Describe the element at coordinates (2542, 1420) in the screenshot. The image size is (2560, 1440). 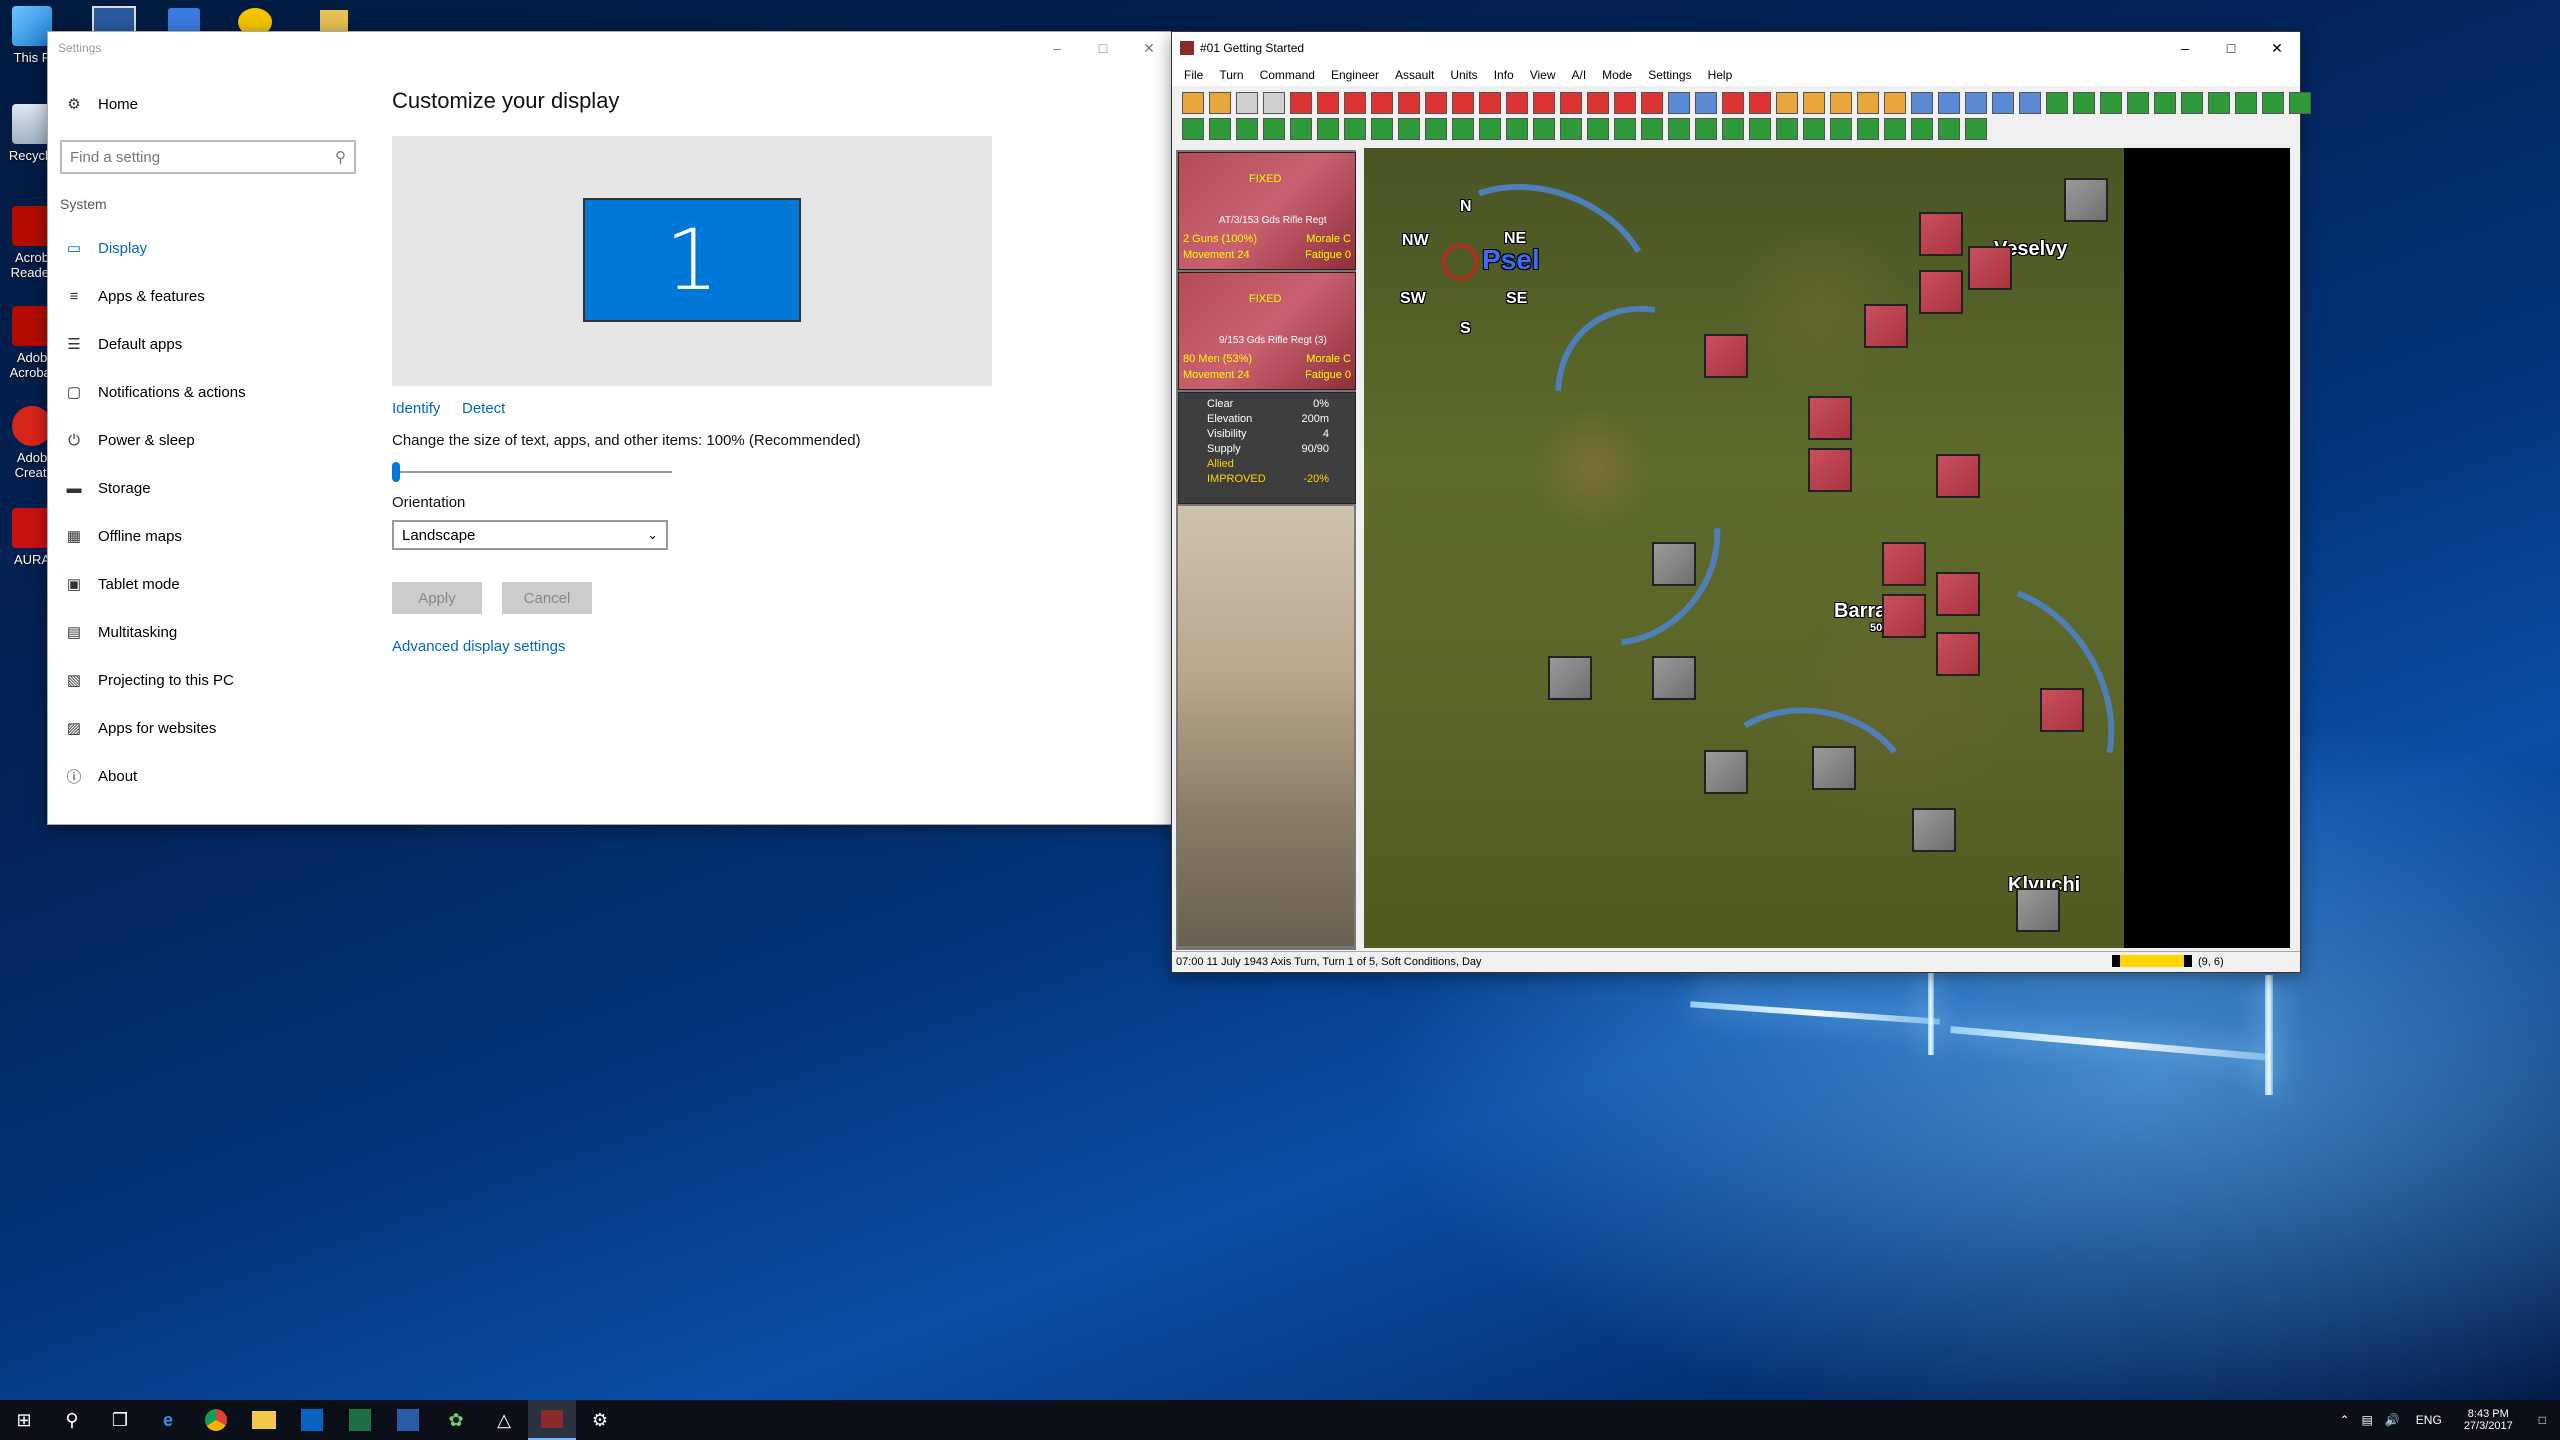
I see `action-center-icon: □` at that location.